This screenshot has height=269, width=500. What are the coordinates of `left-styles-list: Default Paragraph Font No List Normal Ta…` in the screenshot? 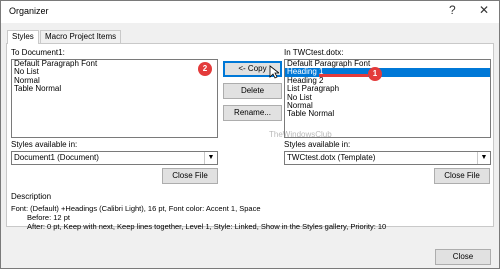 It's located at (114, 98).